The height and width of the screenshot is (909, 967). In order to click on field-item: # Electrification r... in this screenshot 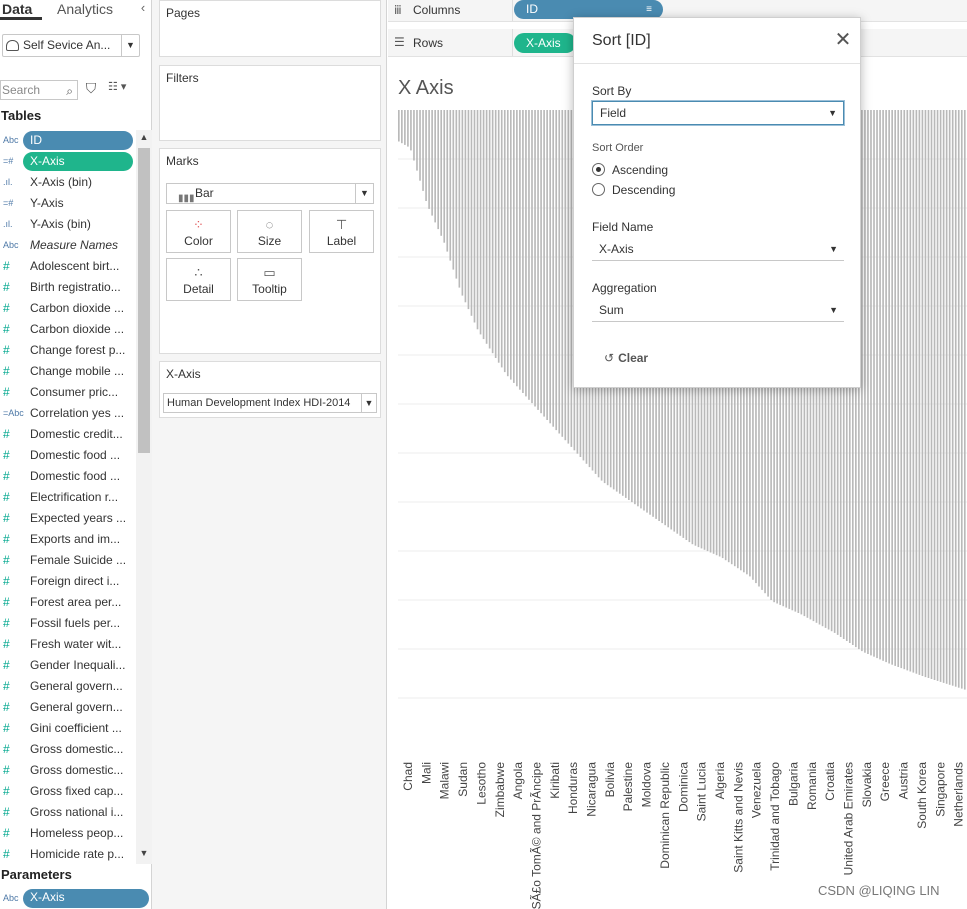, I will do `click(68, 497)`.